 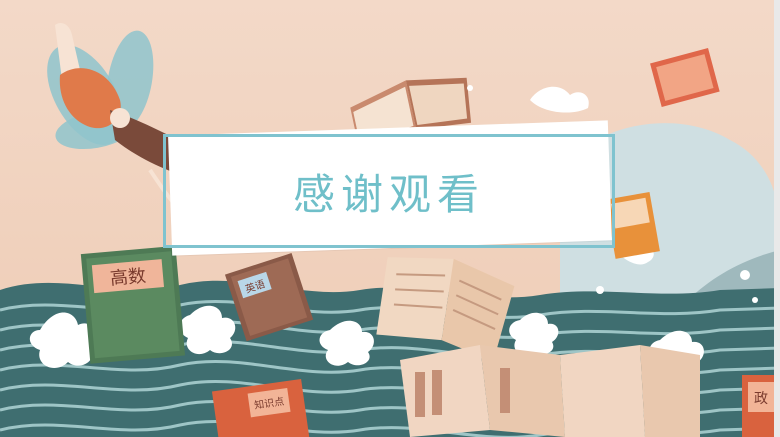 I want to click on book-gaoshu-label: 高数, so click(x=128, y=278).